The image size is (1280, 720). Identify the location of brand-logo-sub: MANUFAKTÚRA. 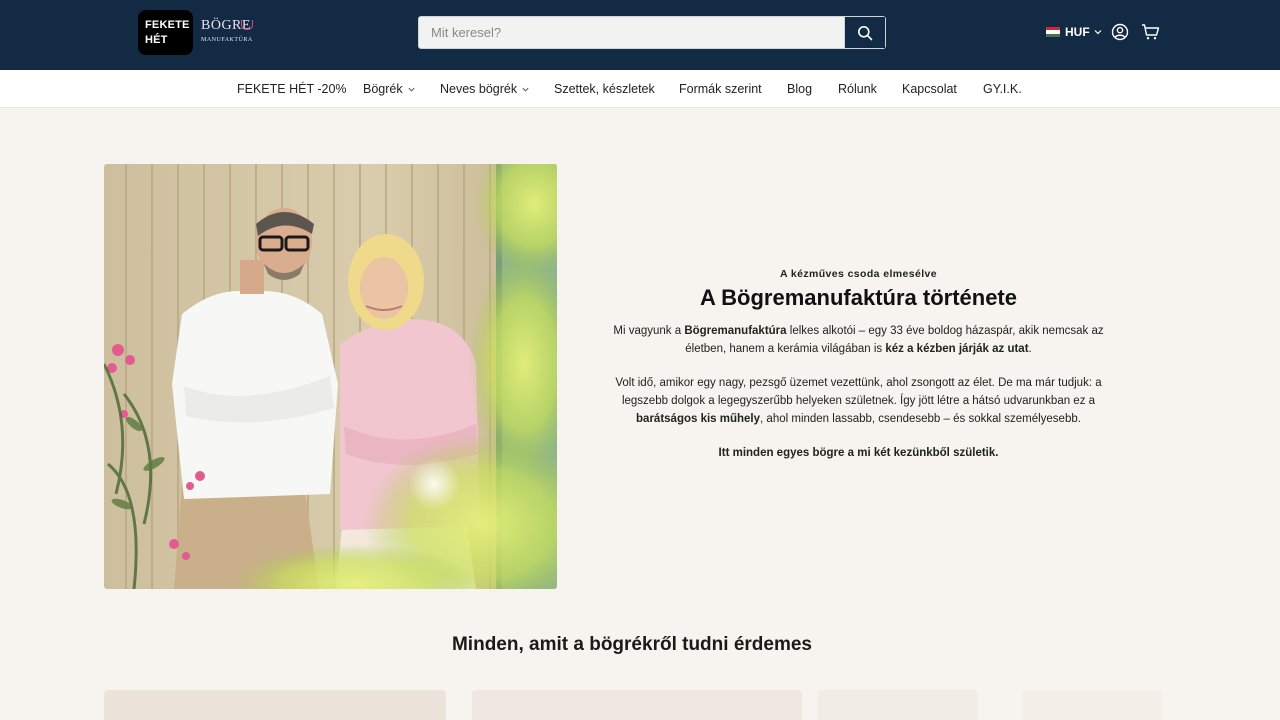
(227, 40).